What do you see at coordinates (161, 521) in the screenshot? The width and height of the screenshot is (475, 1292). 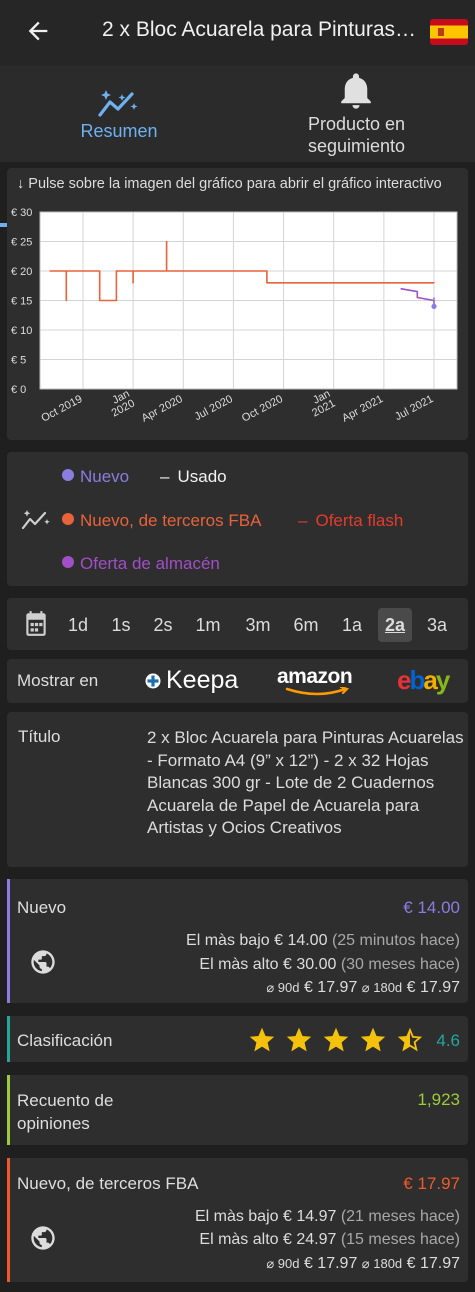 I see `legend-item-fba: Nuevo, de terceros FBA` at bounding box center [161, 521].